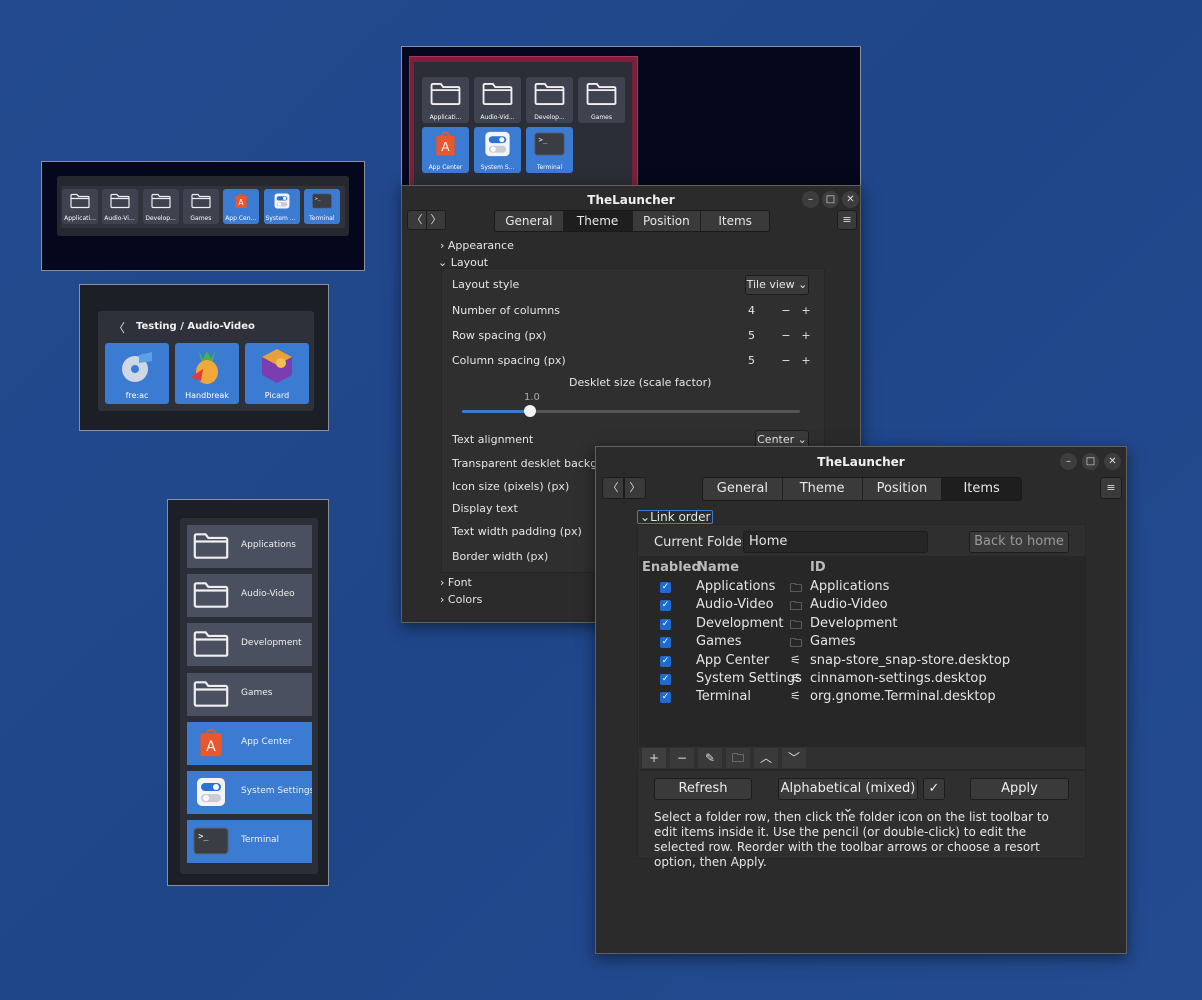 This screenshot has width=1202, height=1000. What do you see at coordinates (848, 797) in the screenshot?
I see `sort-dropdown: Alphabetical (mixed) ⌄` at bounding box center [848, 797].